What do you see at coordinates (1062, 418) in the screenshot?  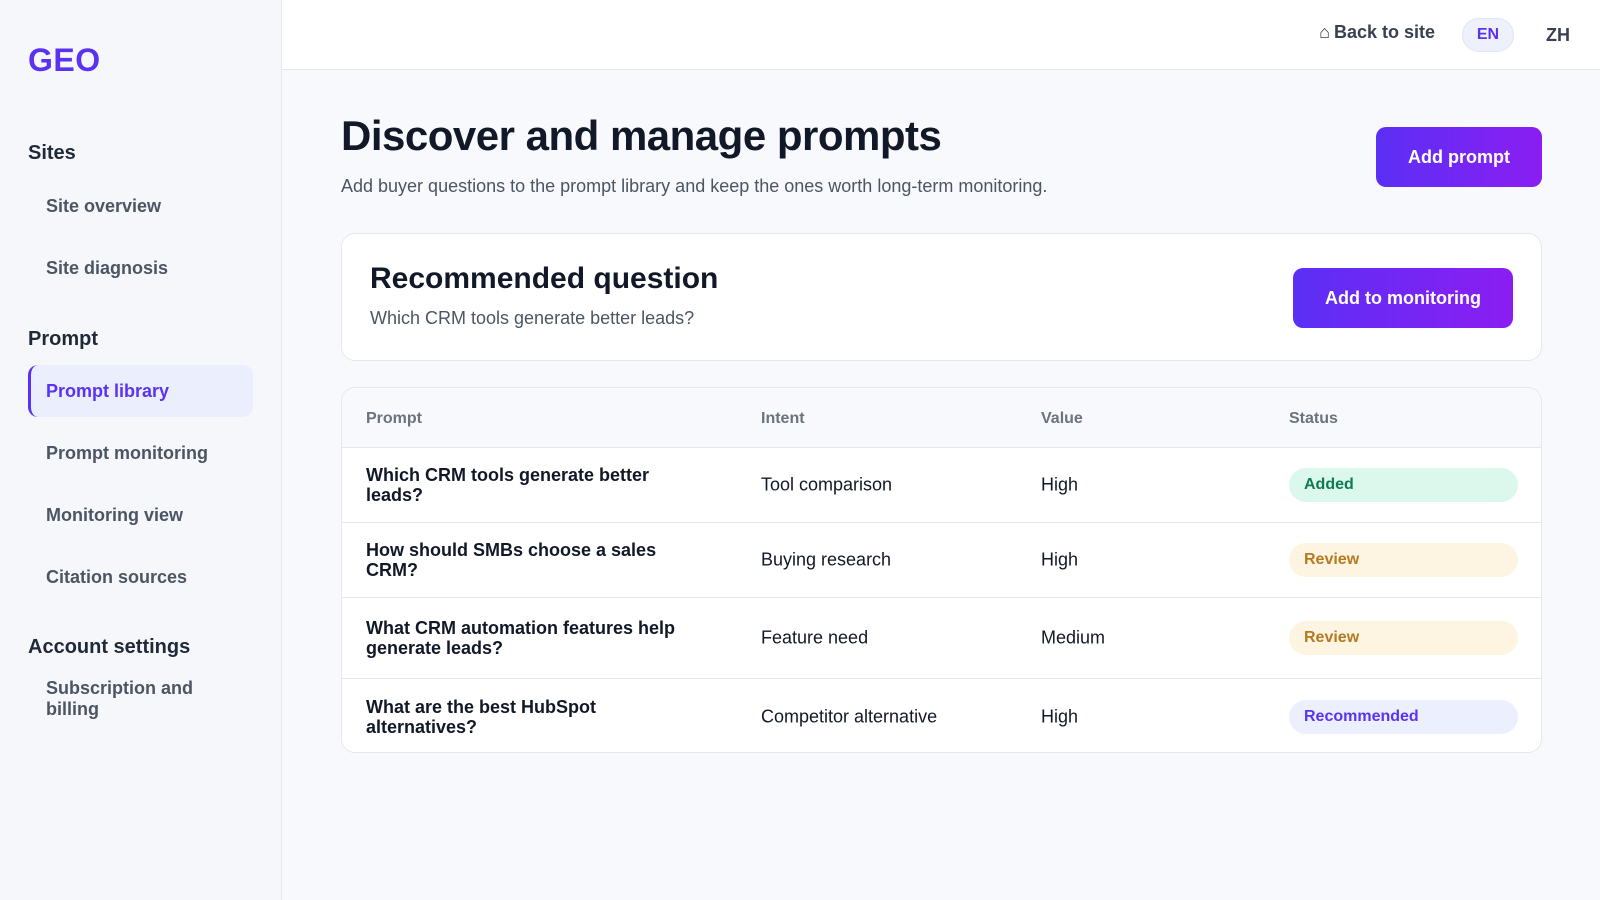 I see `column-header-value: Value` at bounding box center [1062, 418].